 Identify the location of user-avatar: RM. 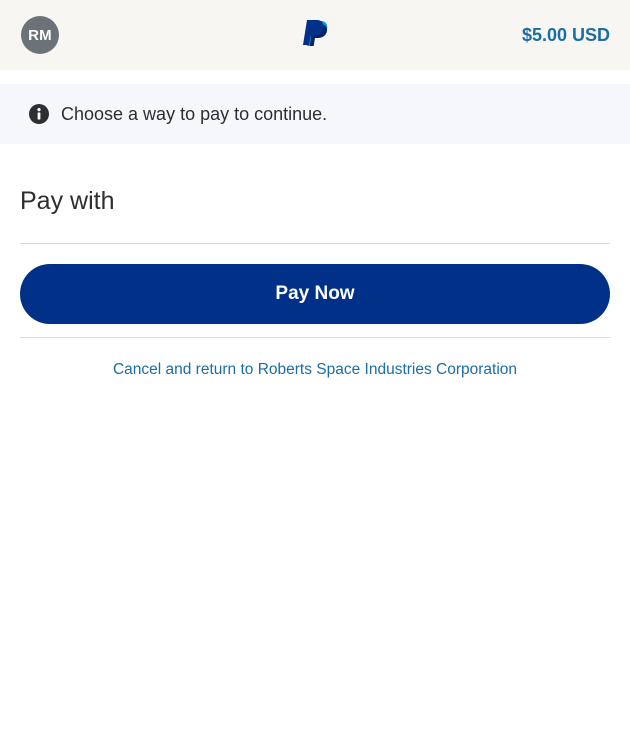
(40, 35).